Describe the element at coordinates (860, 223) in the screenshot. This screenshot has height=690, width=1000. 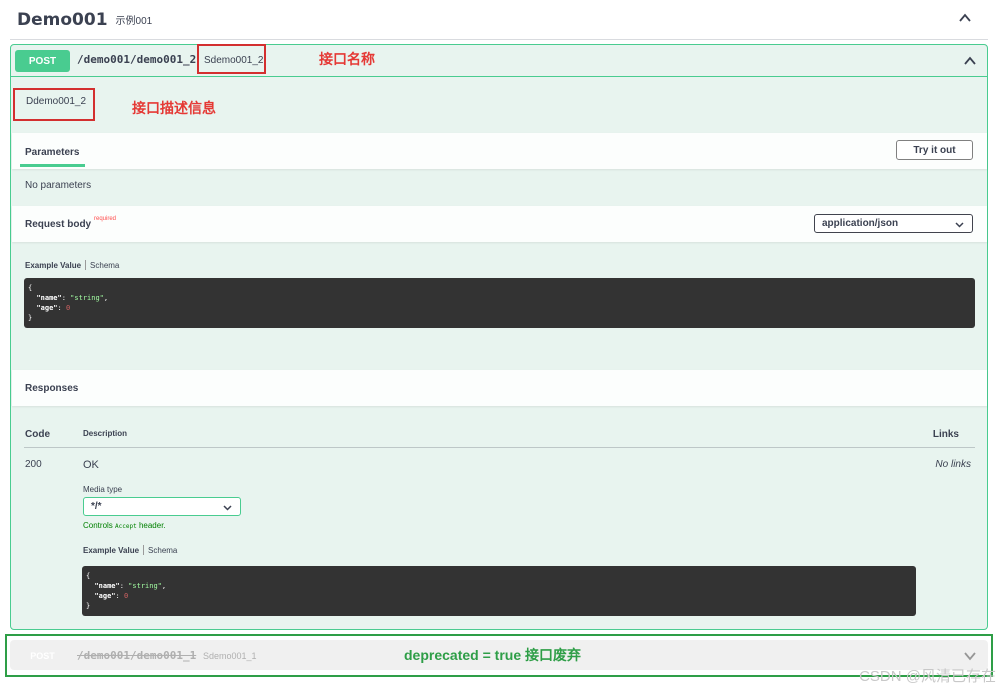
I see `content-type-value: application/json` at that location.